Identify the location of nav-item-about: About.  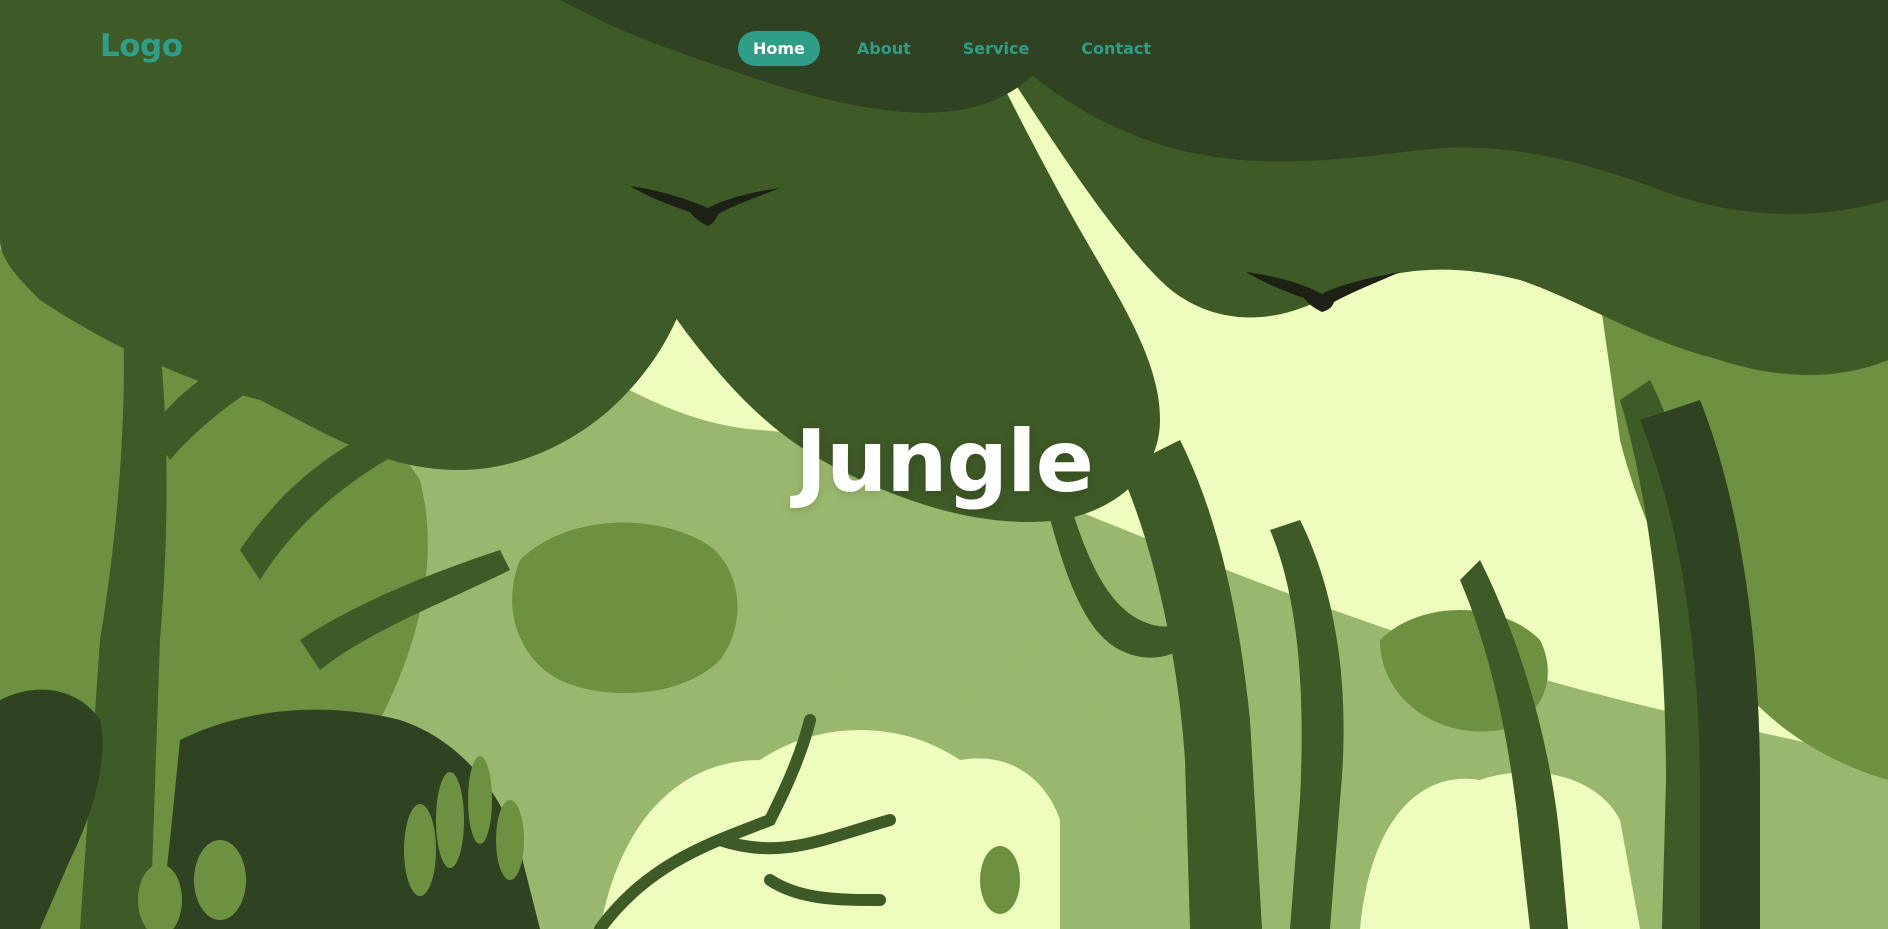
(895, 48).